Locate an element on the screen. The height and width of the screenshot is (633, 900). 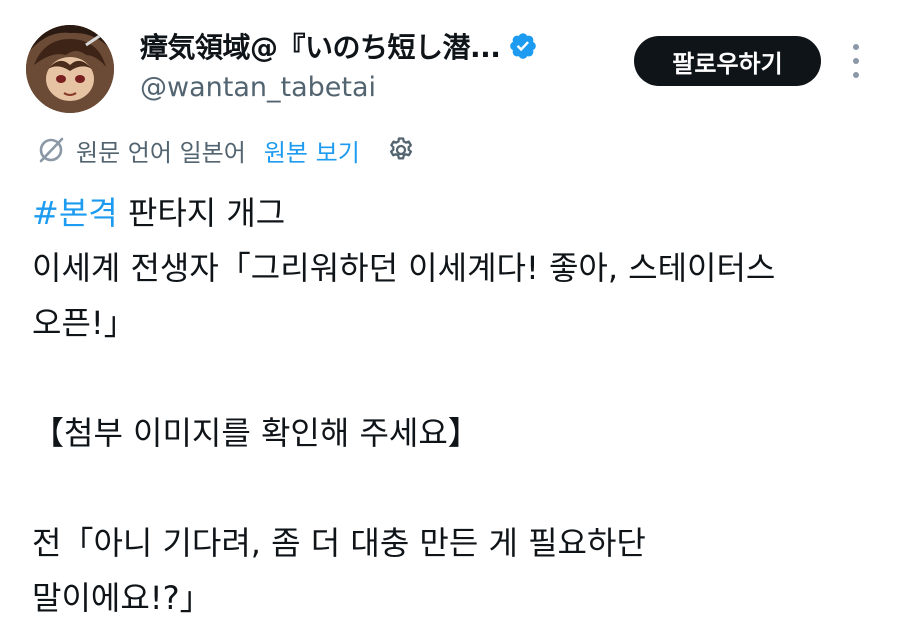
gear-icon is located at coordinates (401, 150).